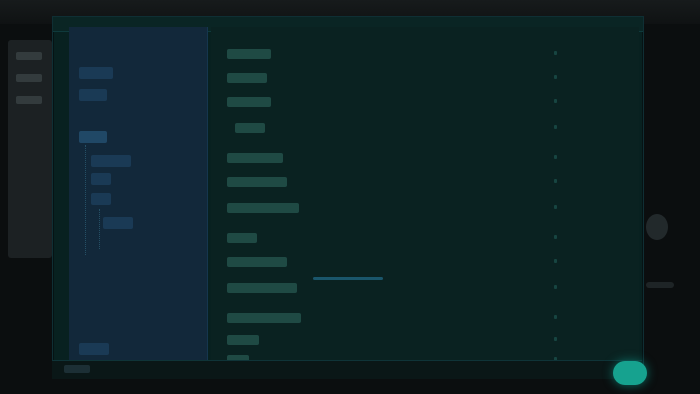  I want to click on ok-button, so click(630, 373).